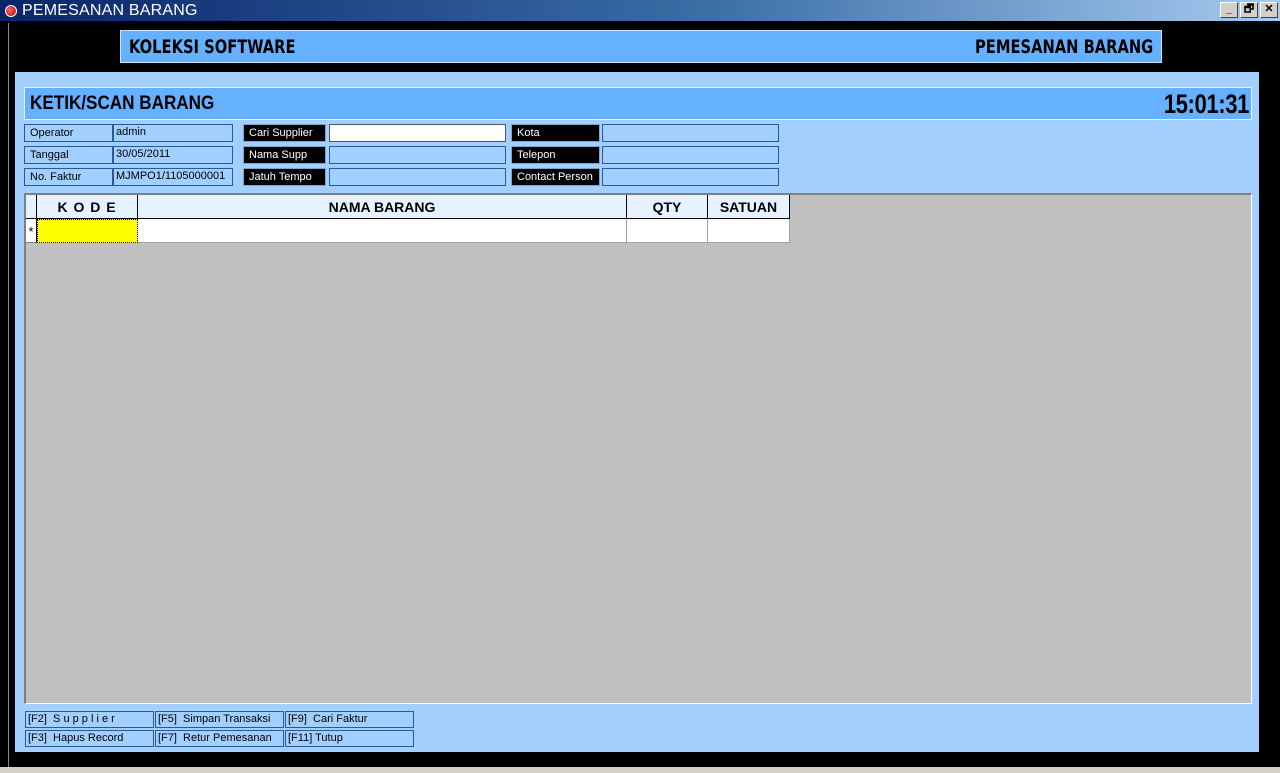 This screenshot has width=1280, height=773. I want to click on bottom-border, so click(640, 770).